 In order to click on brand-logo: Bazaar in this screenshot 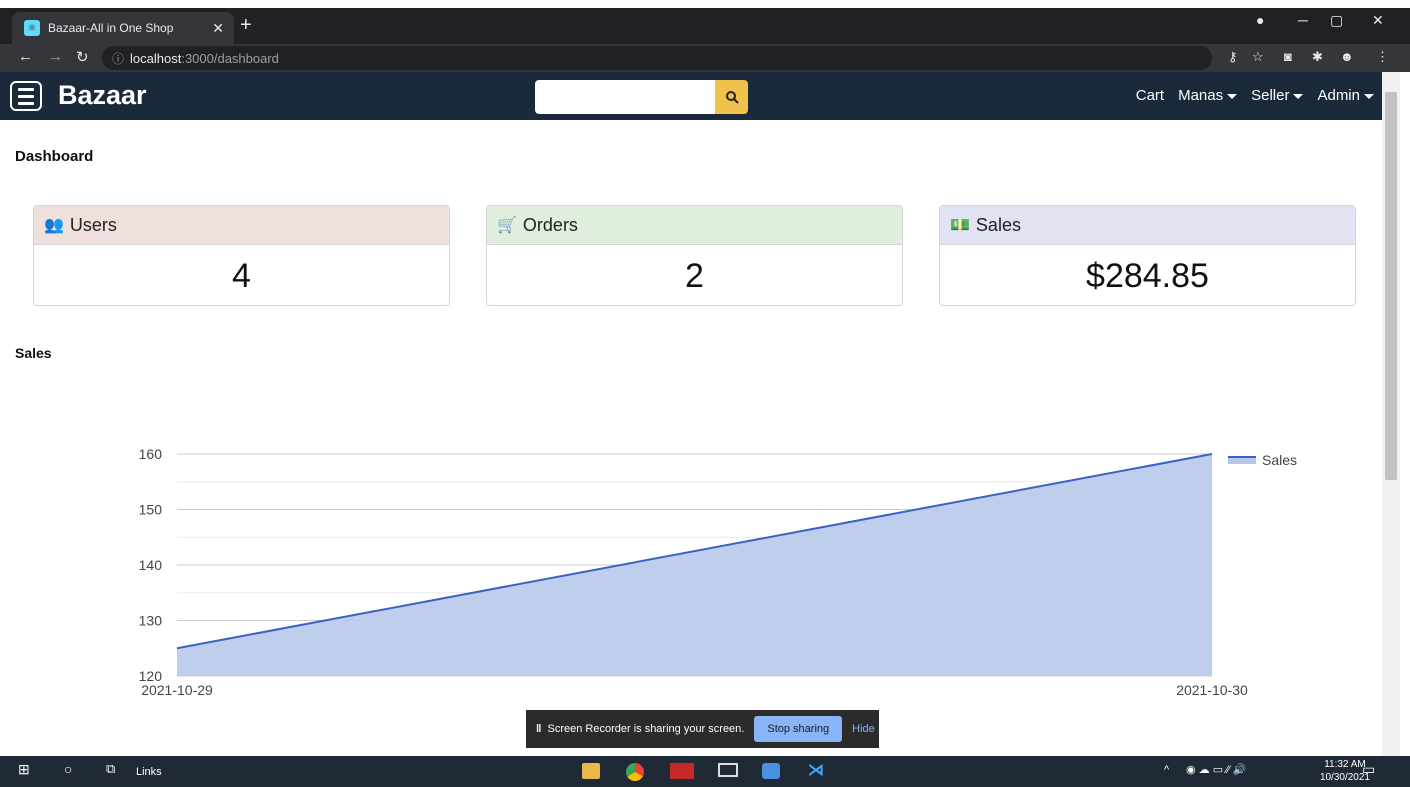, I will do `click(102, 95)`.